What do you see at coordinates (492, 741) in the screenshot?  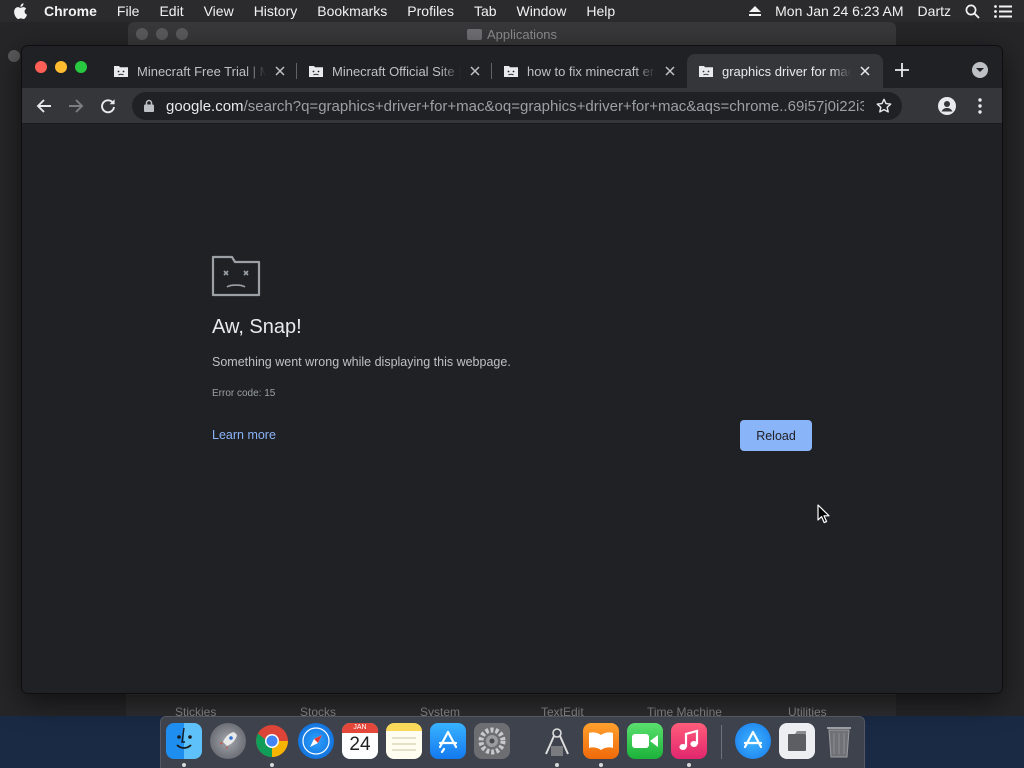 I see `system-preferences-gear-icon` at bounding box center [492, 741].